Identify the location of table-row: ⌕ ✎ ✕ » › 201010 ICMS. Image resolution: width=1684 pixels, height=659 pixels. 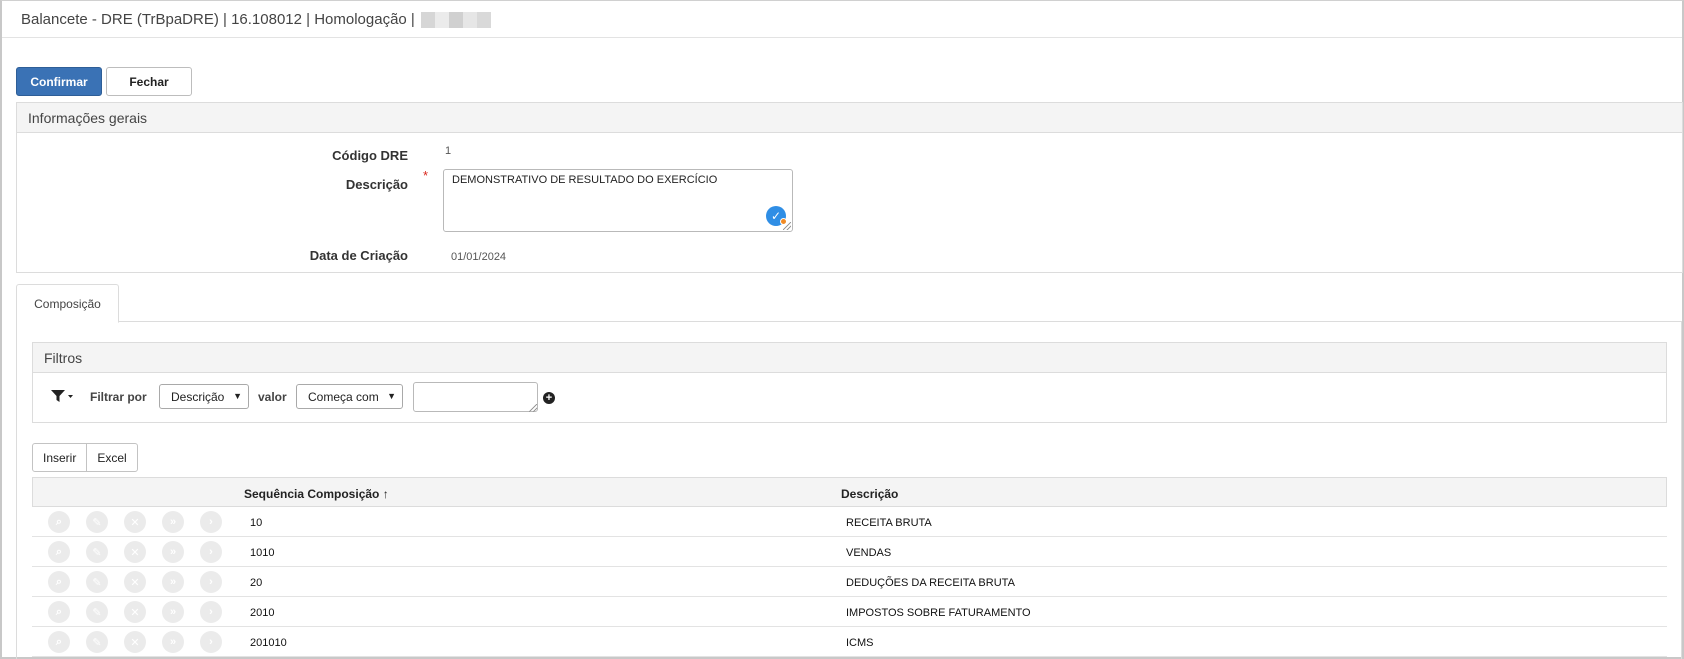
(849, 642).